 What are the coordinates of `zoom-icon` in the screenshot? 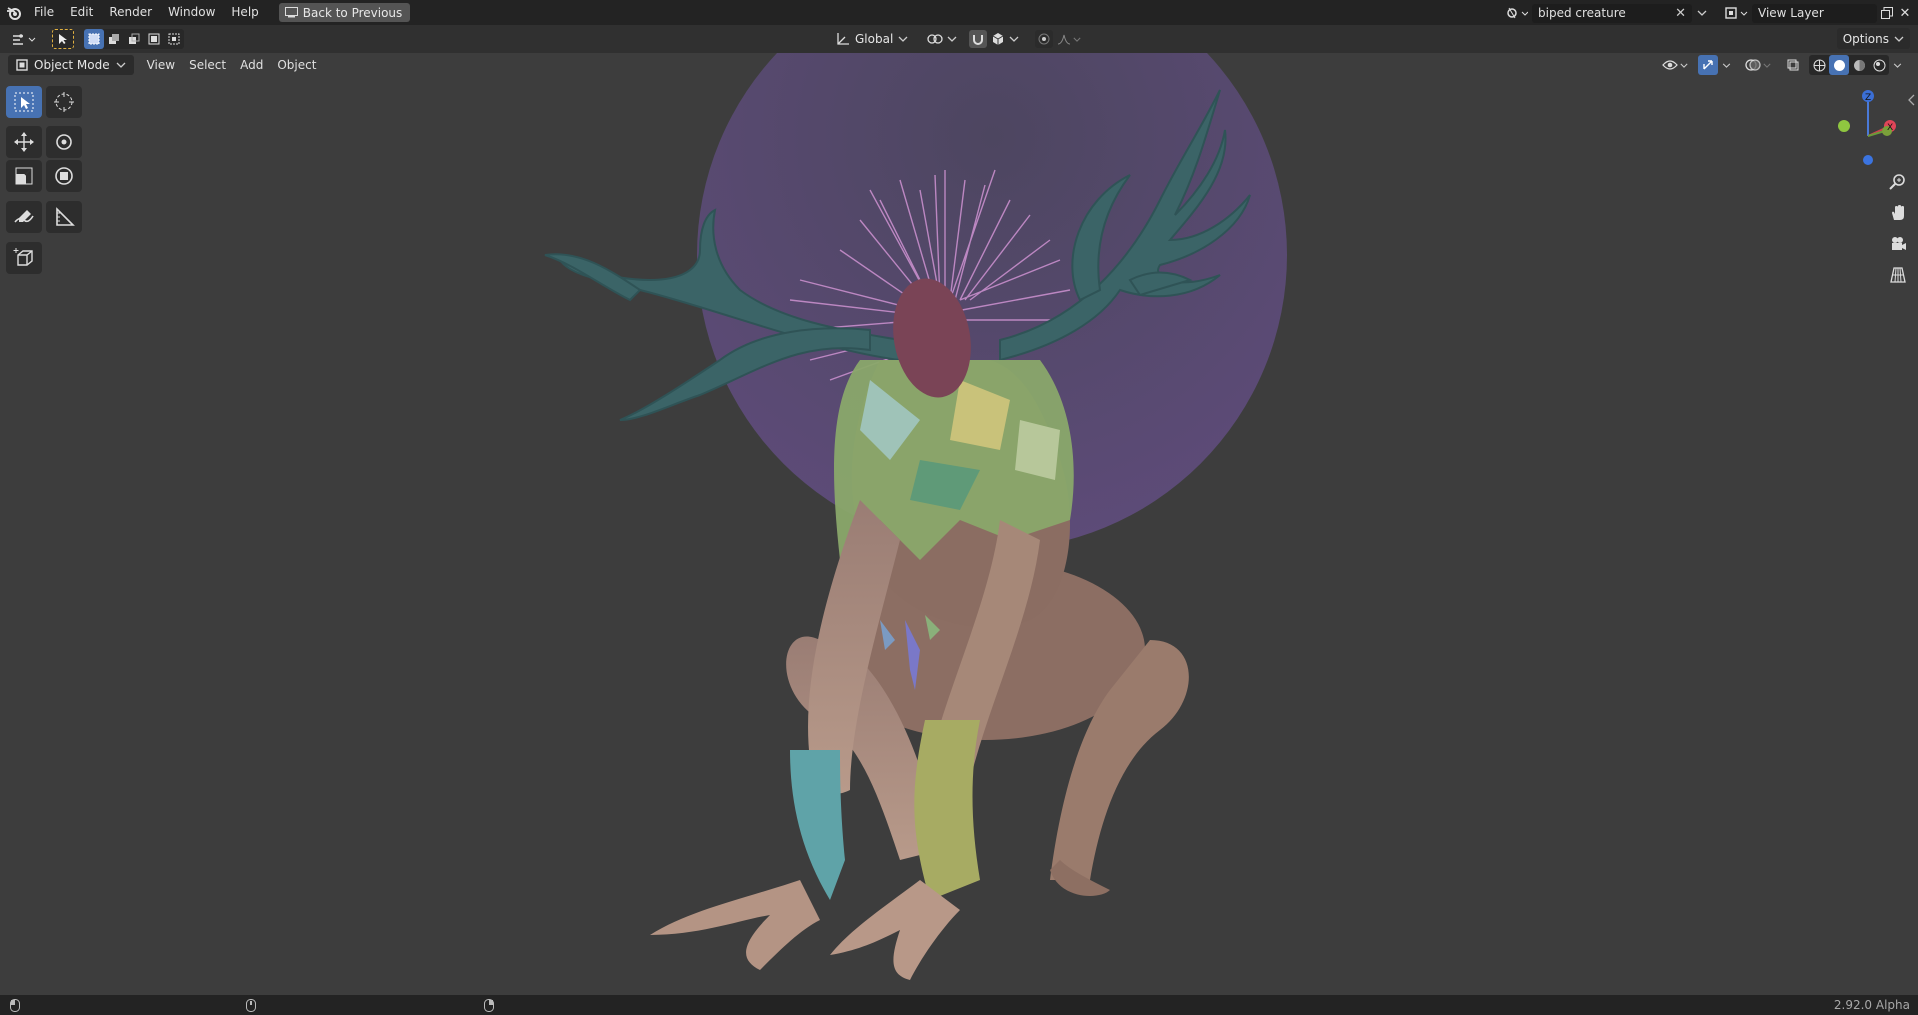 It's located at (1898, 182).